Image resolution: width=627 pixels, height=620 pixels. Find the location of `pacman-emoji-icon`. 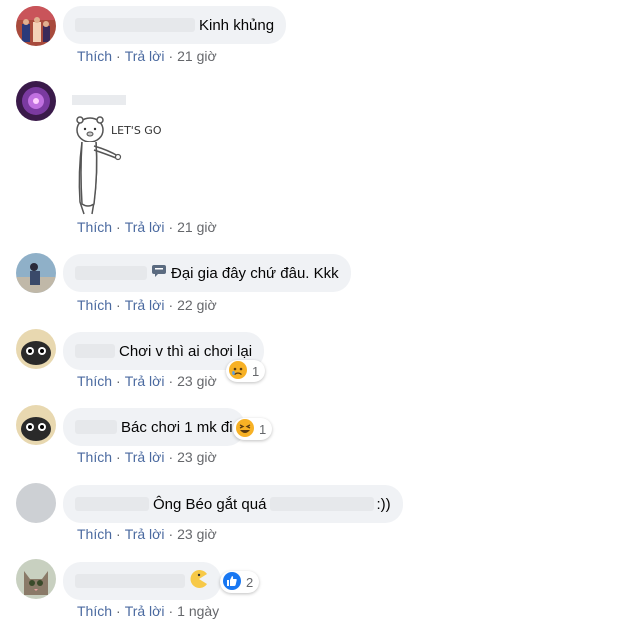

pacman-emoji-icon is located at coordinates (199, 581).